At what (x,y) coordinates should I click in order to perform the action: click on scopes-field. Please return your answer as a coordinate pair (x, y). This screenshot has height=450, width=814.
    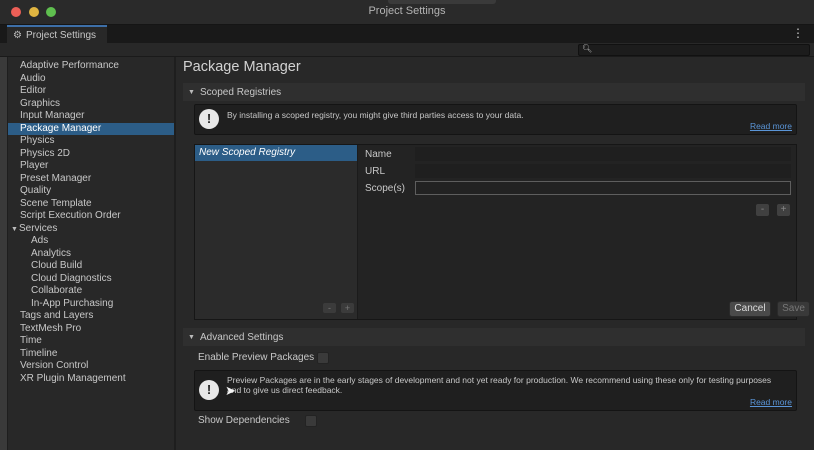
    Looking at the image, I should click on (603, 188).